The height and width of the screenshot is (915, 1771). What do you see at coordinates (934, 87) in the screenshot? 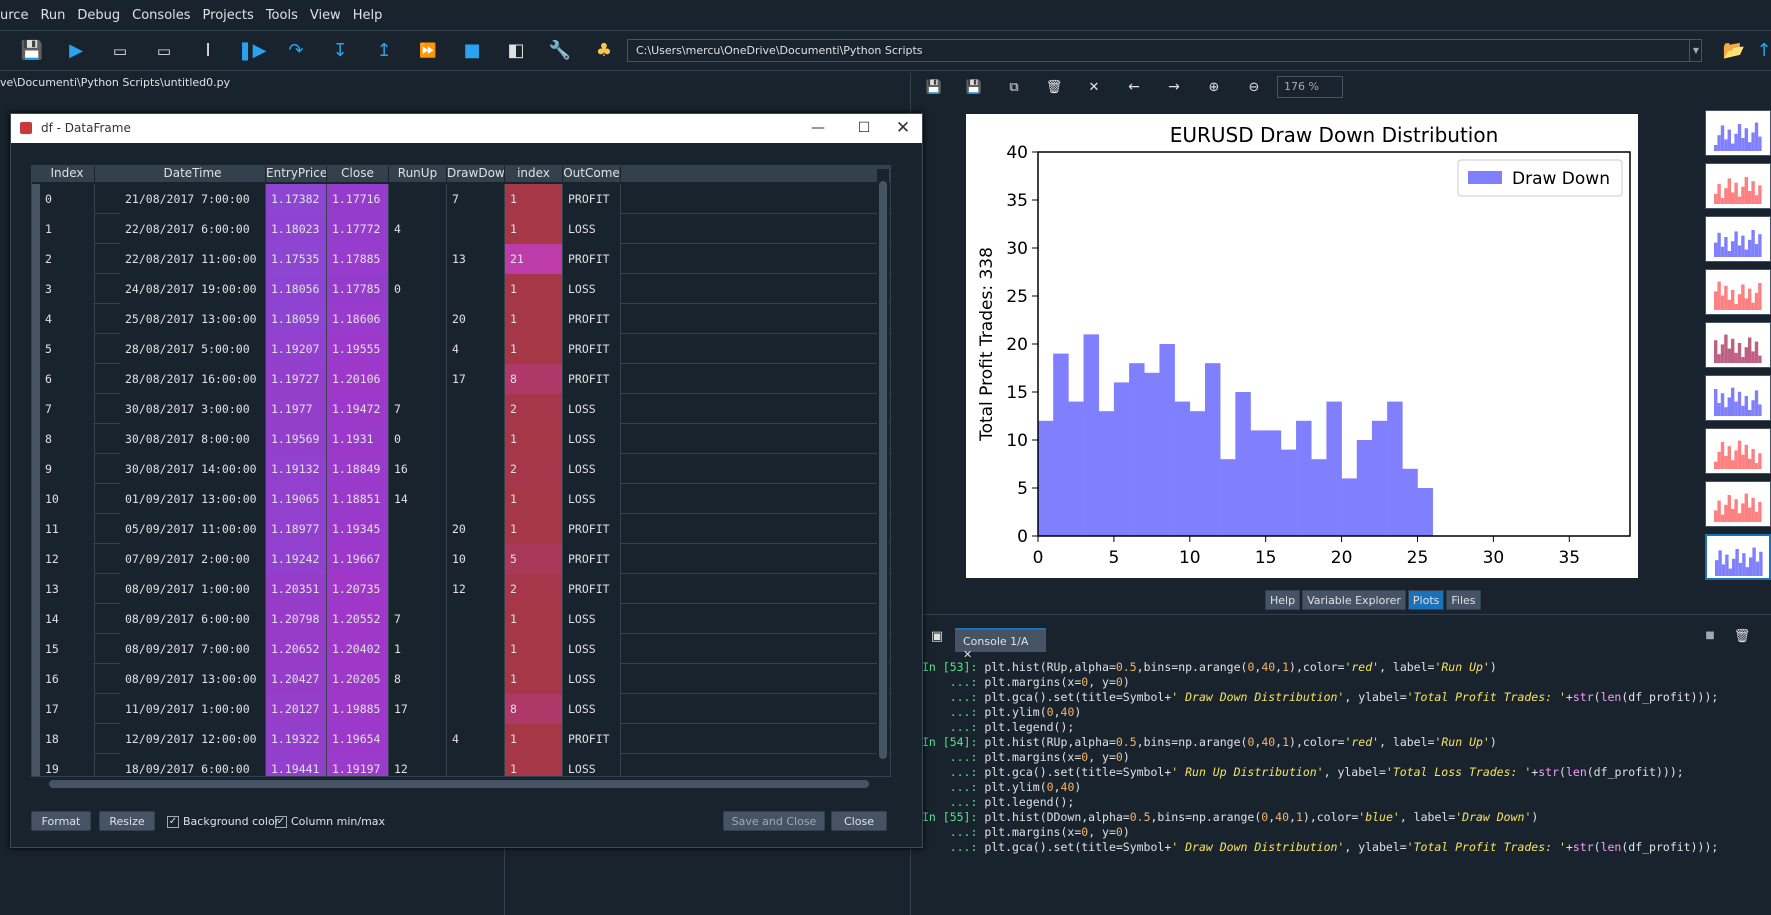
I see `save-plot-icon: 💾` at bounding box center [934, 87].